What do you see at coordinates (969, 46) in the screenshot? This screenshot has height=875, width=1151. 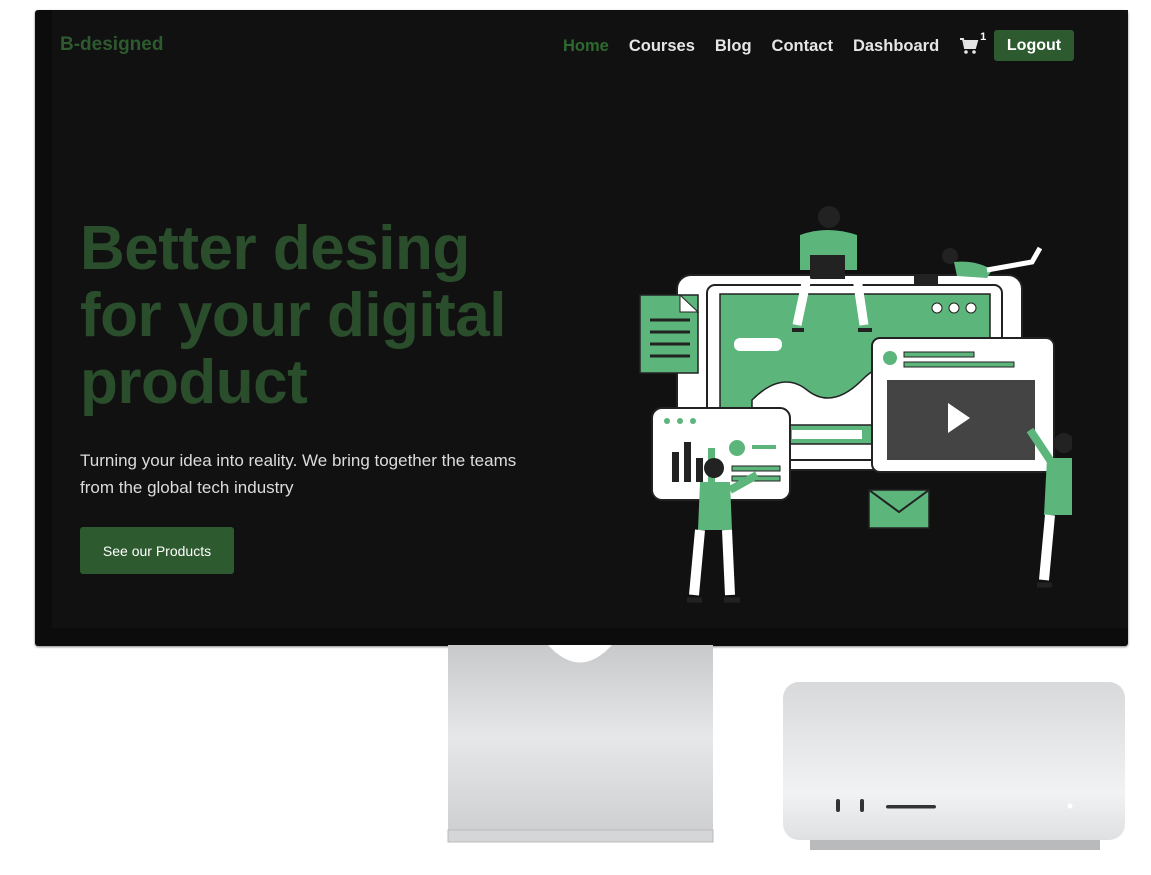 I see `cart-icon` at bounding box center [969, 46].